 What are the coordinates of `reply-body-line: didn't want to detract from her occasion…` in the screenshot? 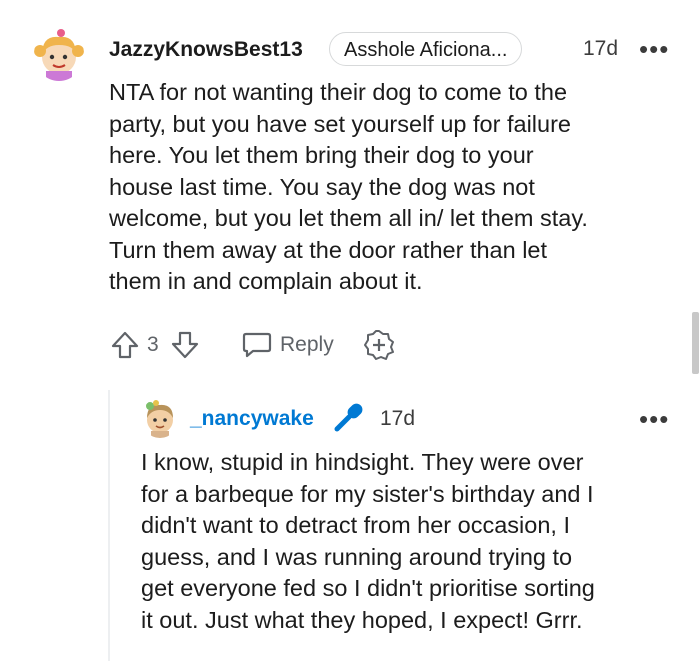 It's located at (356, 525).